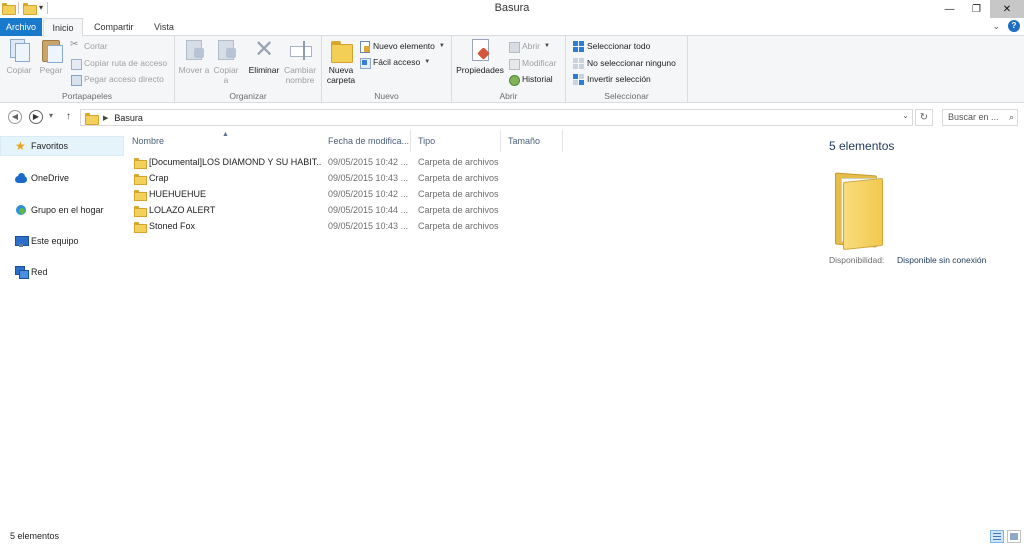 This screenshot has width=1024, height=546. I want to click on copy-button: Copiar, so click(19, 56).